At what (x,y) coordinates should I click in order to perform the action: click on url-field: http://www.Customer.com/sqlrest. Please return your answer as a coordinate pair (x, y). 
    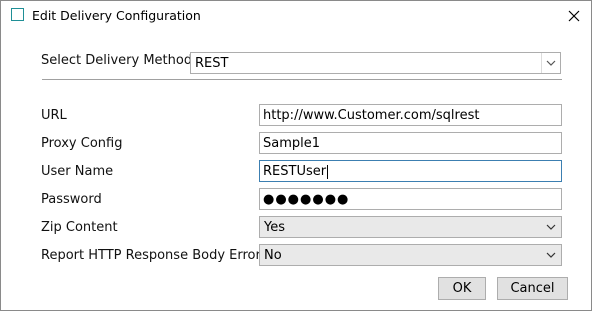
    Looking at the image, I should click on (410, 115).